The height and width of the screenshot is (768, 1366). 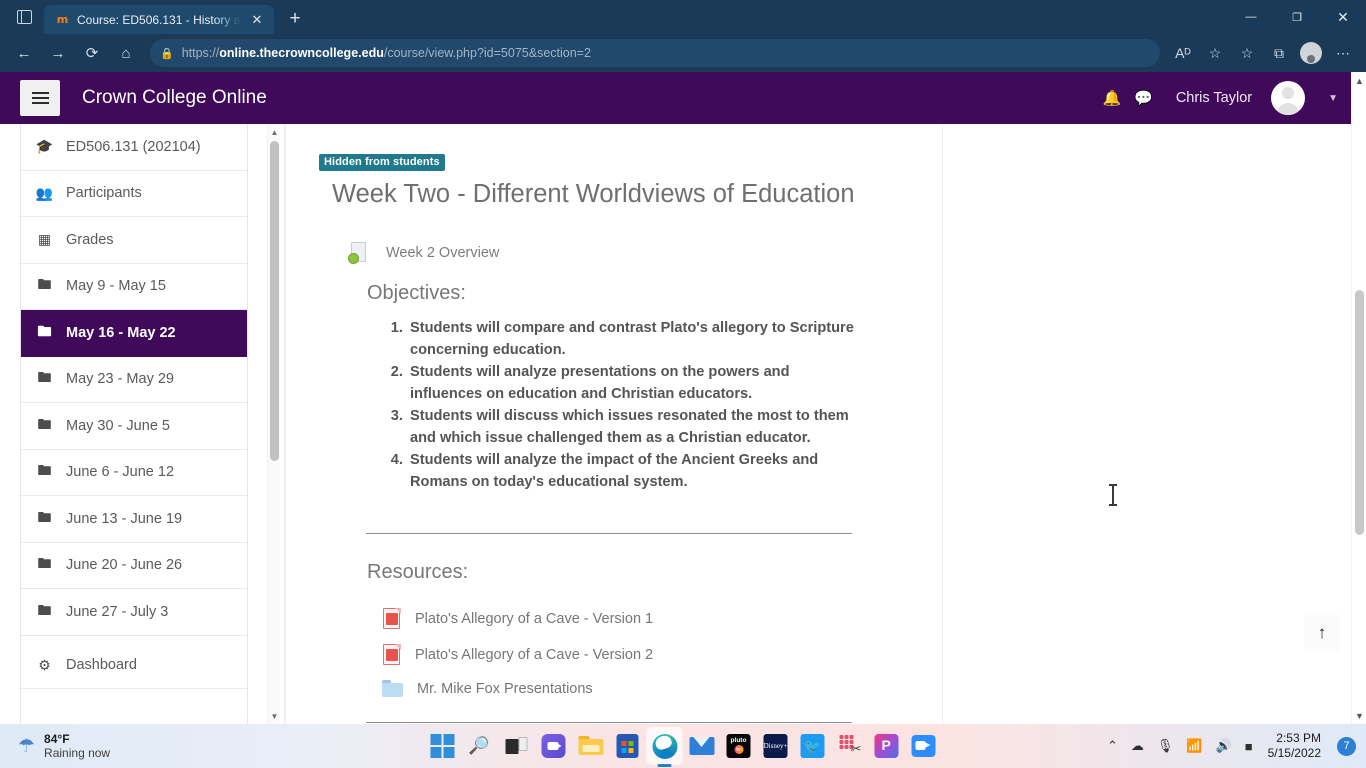 I want to click on twitter-icon: 🐦, so click(x=812, y=746).